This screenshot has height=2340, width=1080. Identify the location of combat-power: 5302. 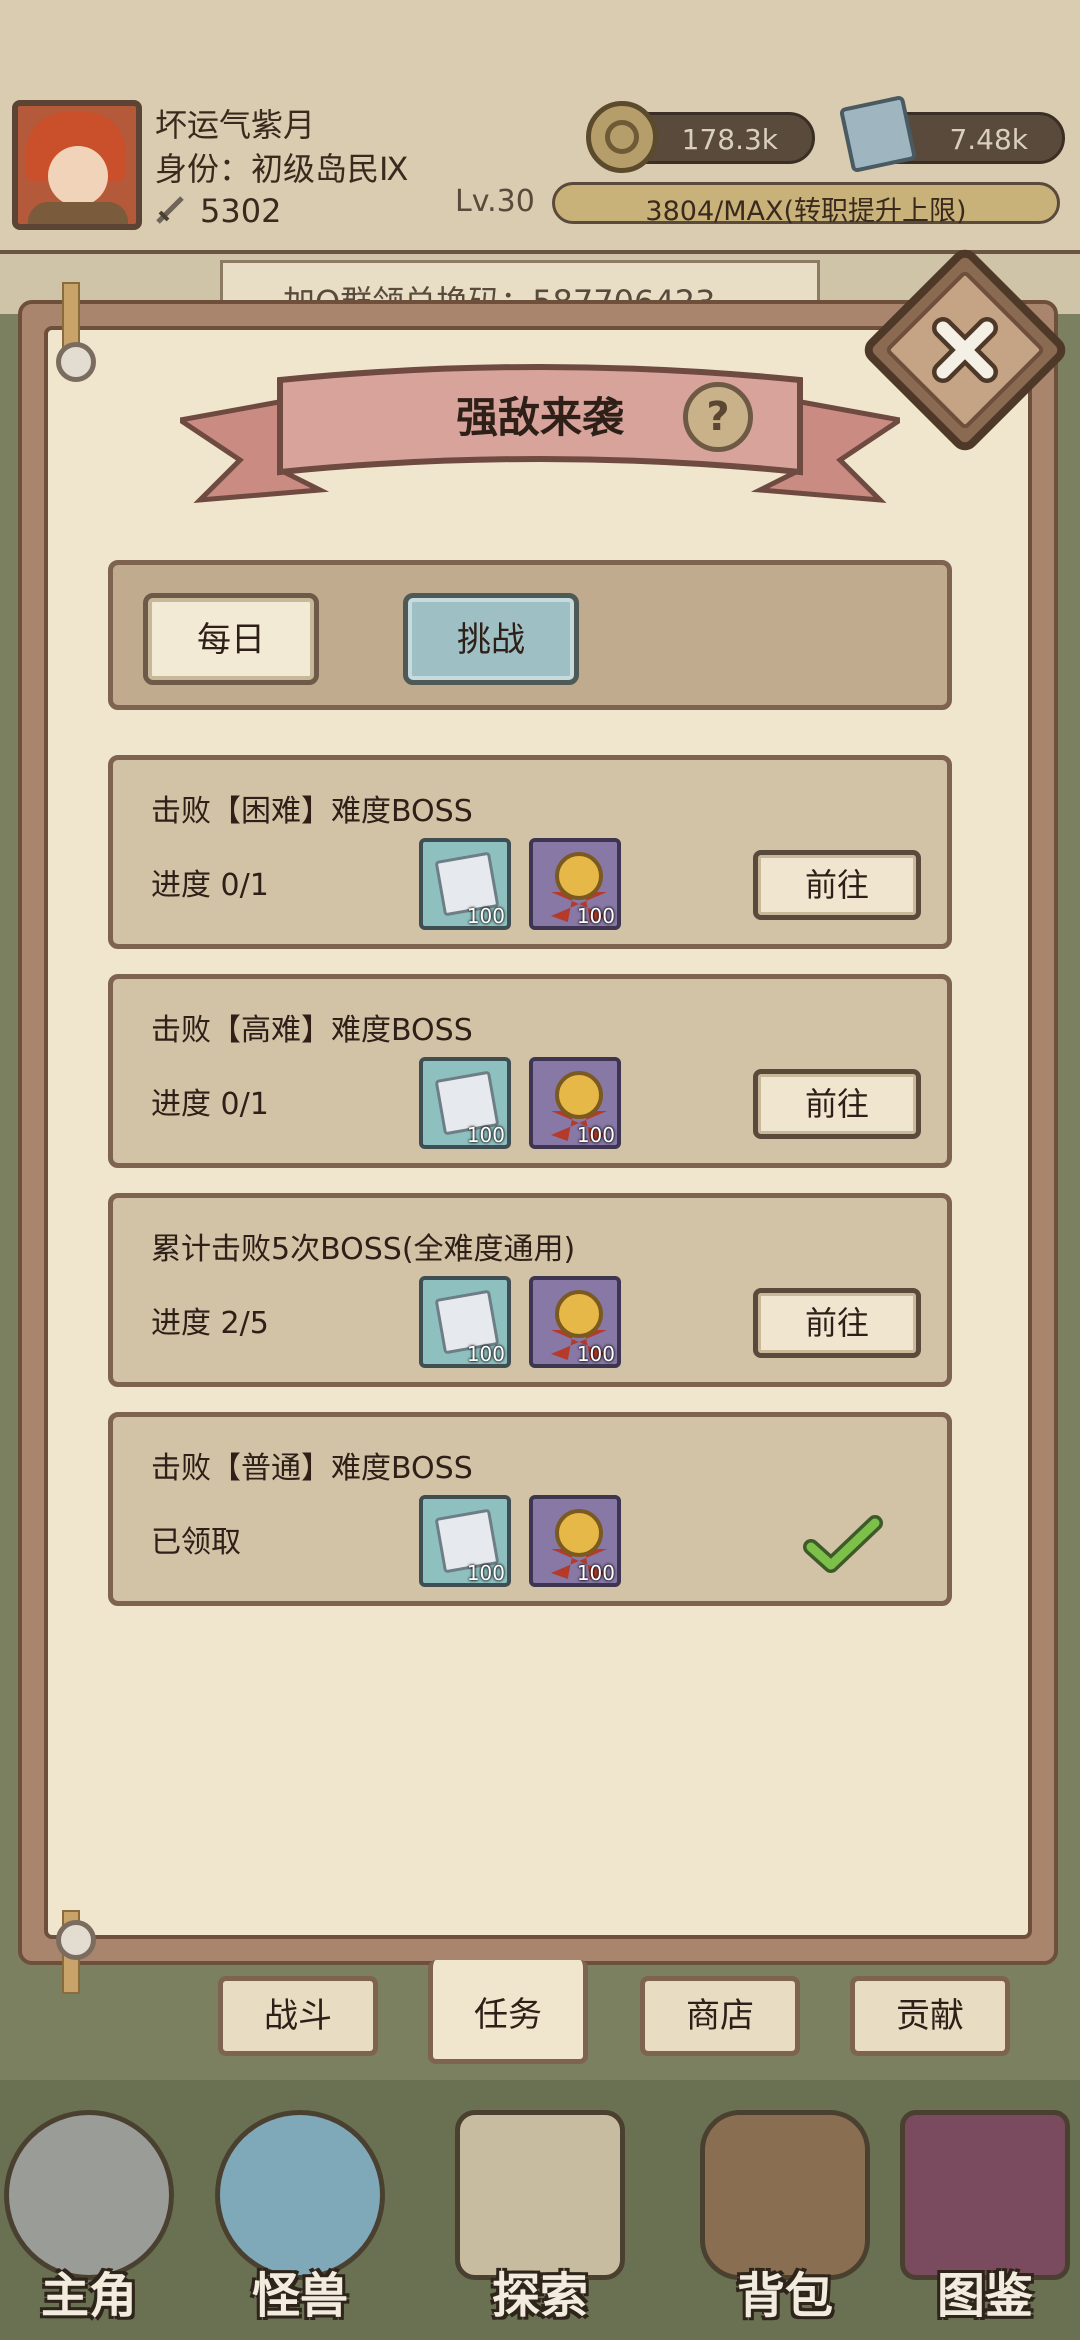
(241, 211).